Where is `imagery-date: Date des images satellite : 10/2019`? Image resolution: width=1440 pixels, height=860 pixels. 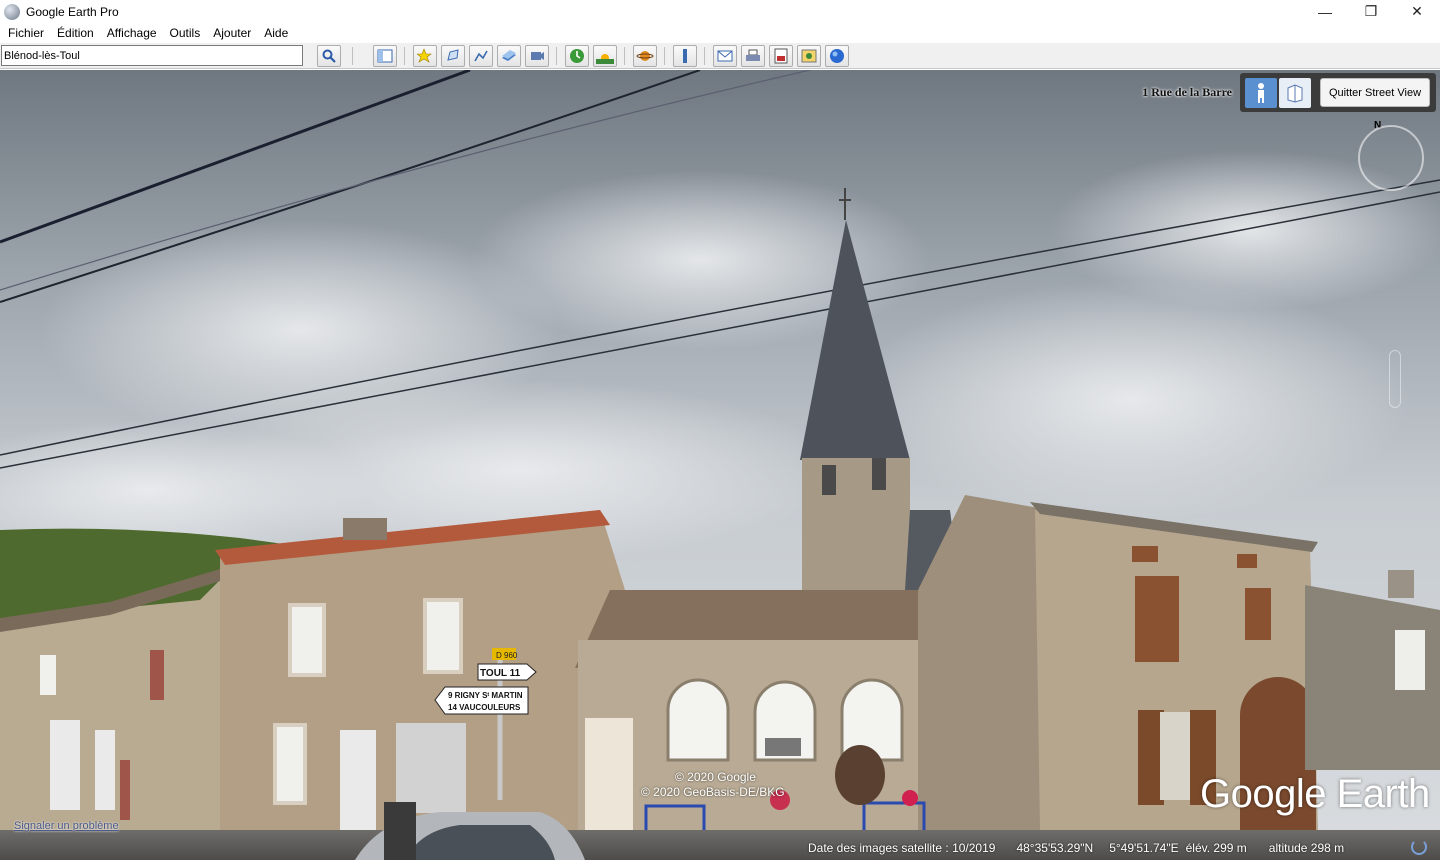 imagery-date: Date des images satellite : 10/2019 is located at coordinates (902, 848).